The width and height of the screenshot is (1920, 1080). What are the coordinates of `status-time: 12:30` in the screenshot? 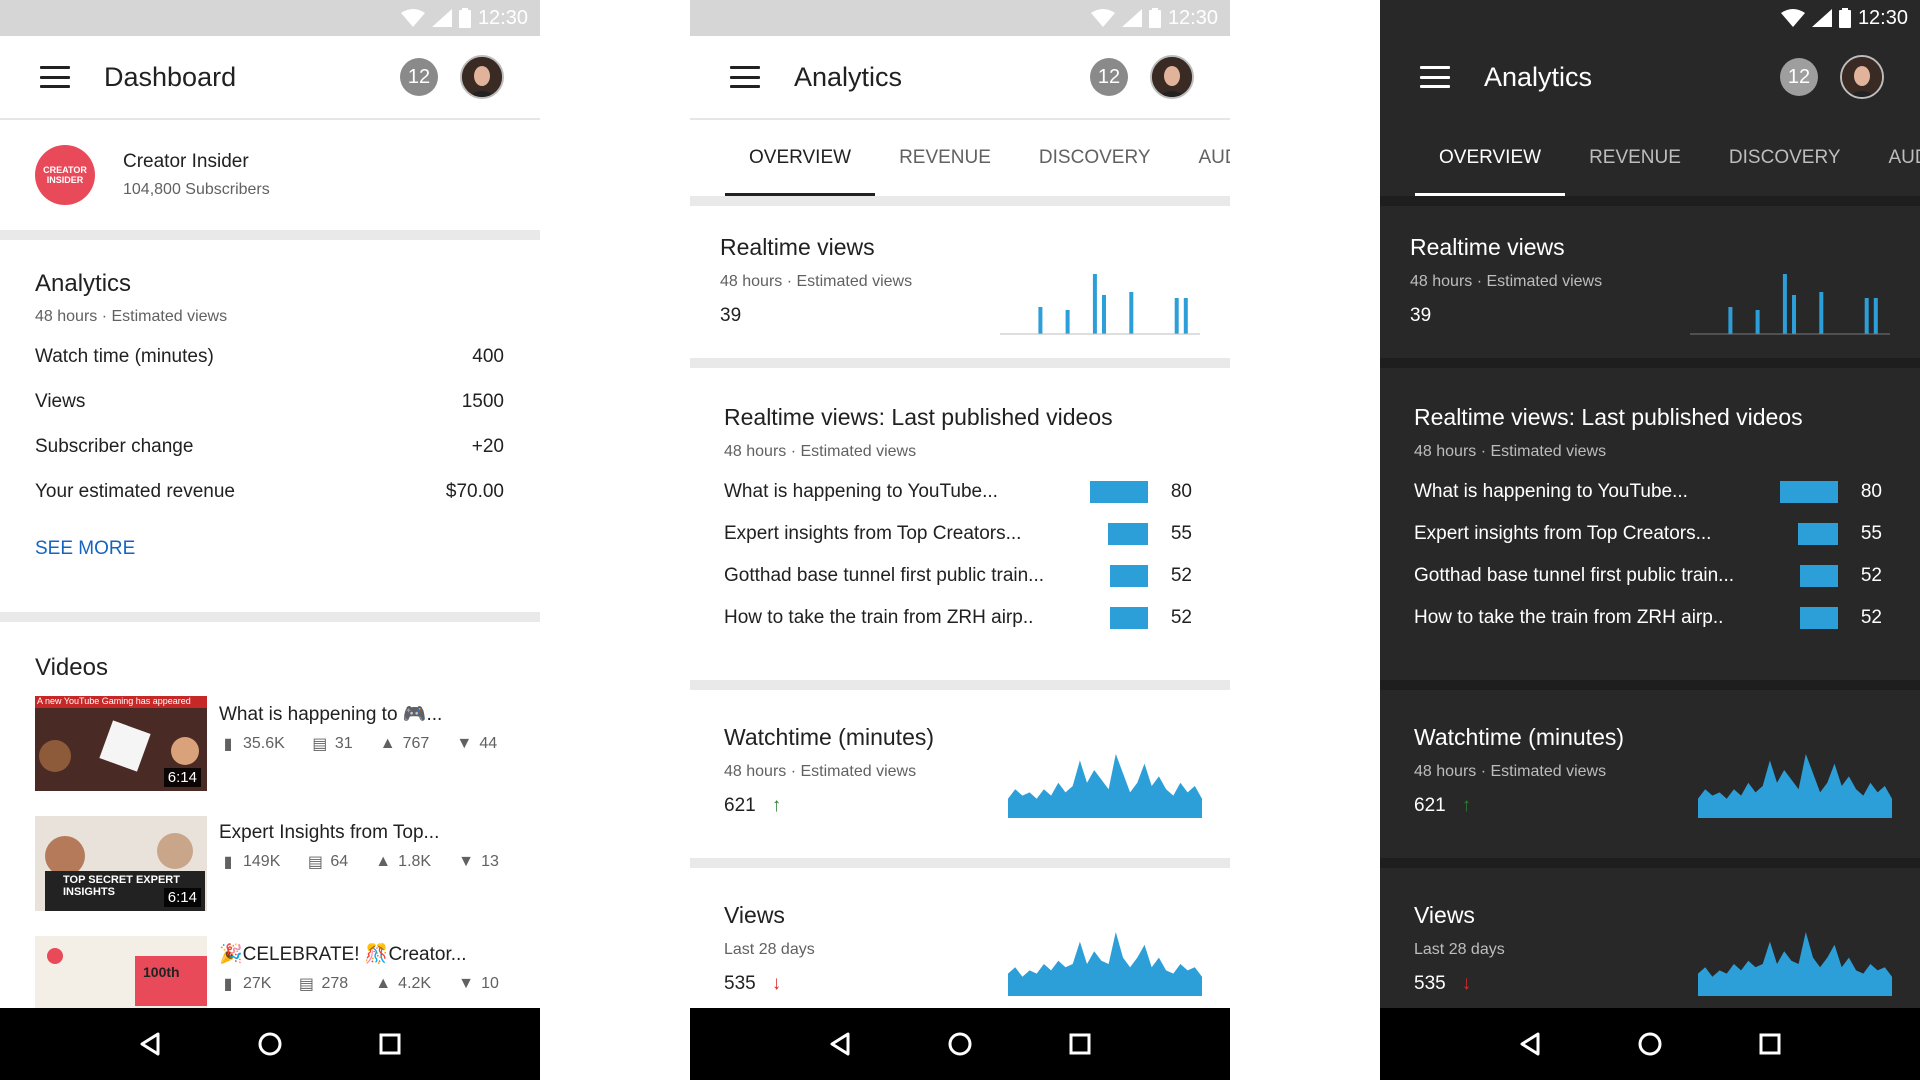 It's located at (502, 17).